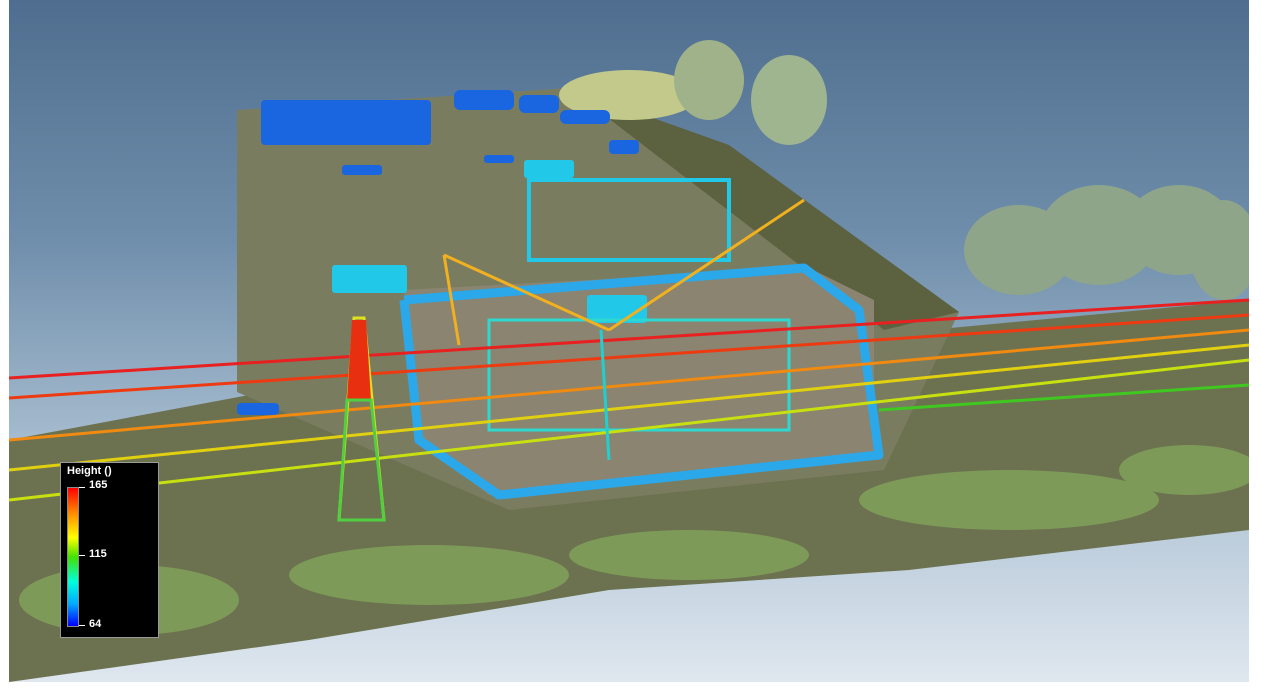  What do you see at coordinates (98, 485) in the screenshot?
I see `legend-max-label: 165` at bounding box center [98, 485].